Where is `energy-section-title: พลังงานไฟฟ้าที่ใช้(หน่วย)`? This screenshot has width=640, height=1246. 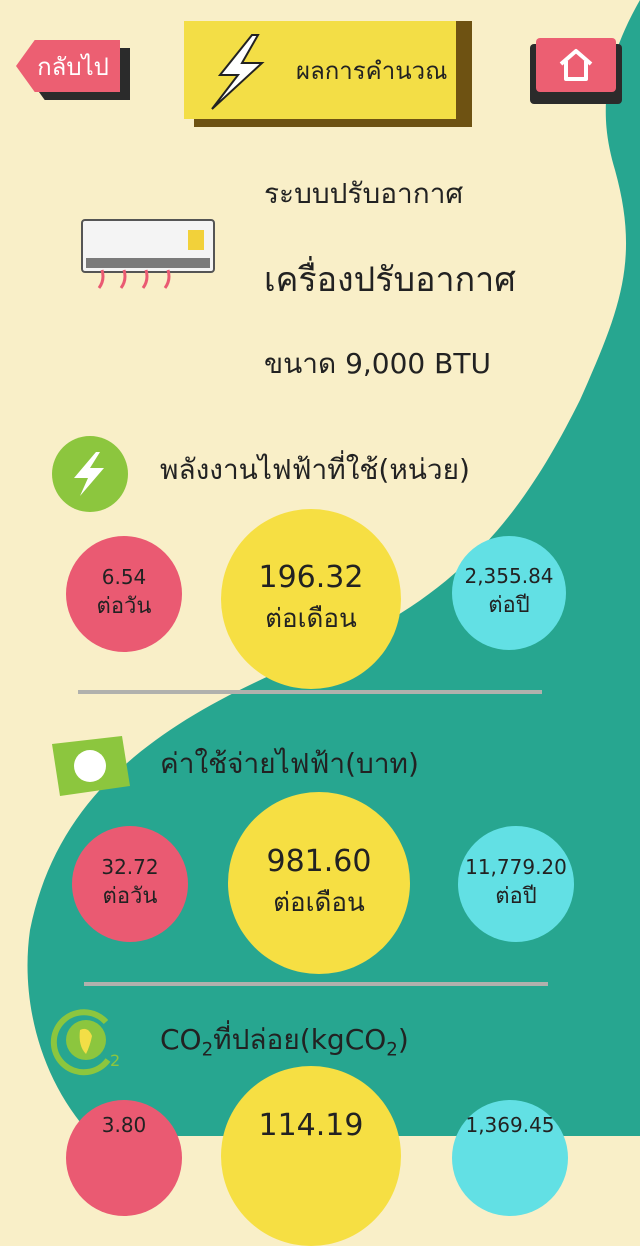 energy-section-title: พลังงานไฟฟ้าที่ใช้(หน่วย) is located at coordinates (315, 469).